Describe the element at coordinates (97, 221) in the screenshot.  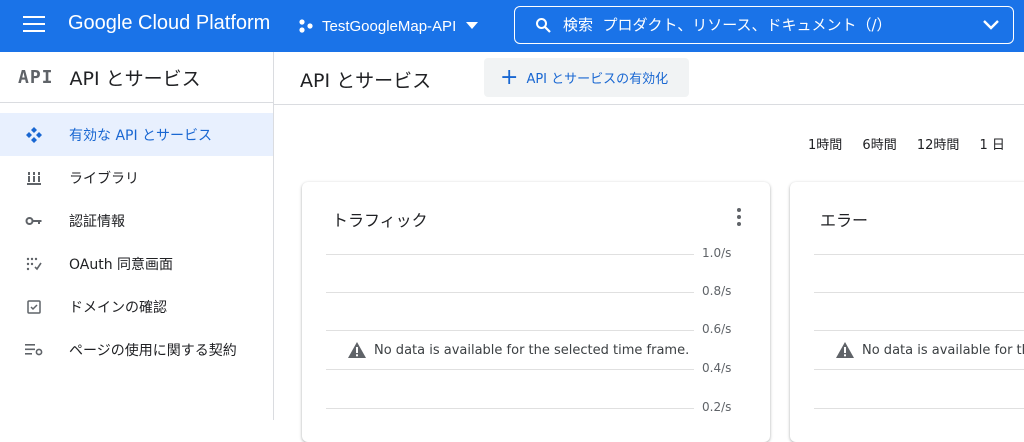
I see `sidebar-item-label: 認証情報` at that location.